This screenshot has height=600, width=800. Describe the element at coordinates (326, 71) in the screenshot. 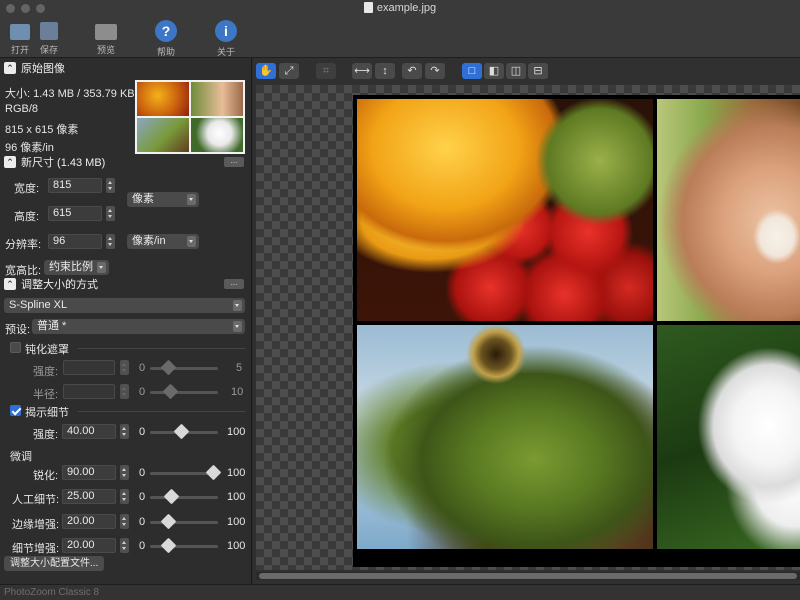

I see `crop-tool-button: ⌗` at that location.